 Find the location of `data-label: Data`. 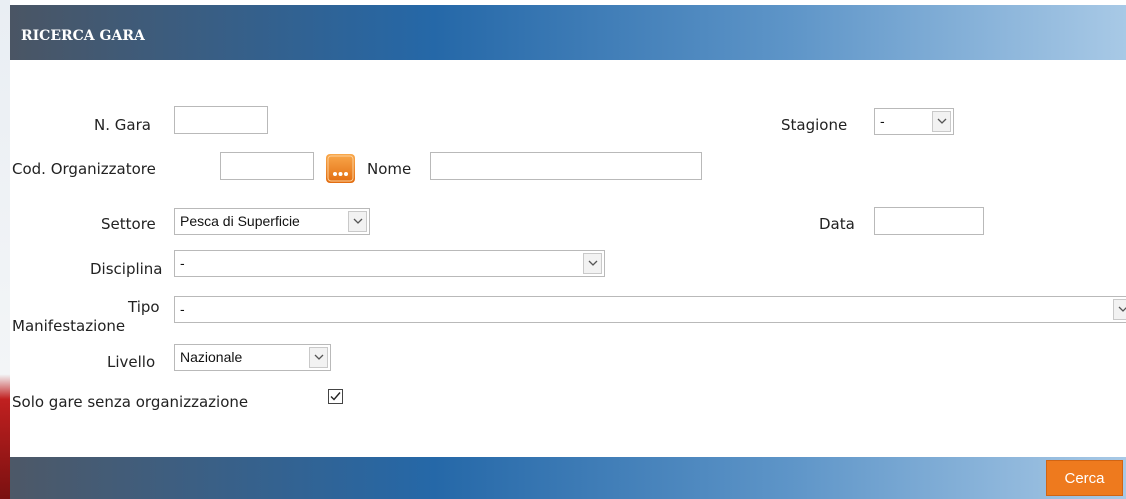

data-label: Data is located at coordinates (837, 224).